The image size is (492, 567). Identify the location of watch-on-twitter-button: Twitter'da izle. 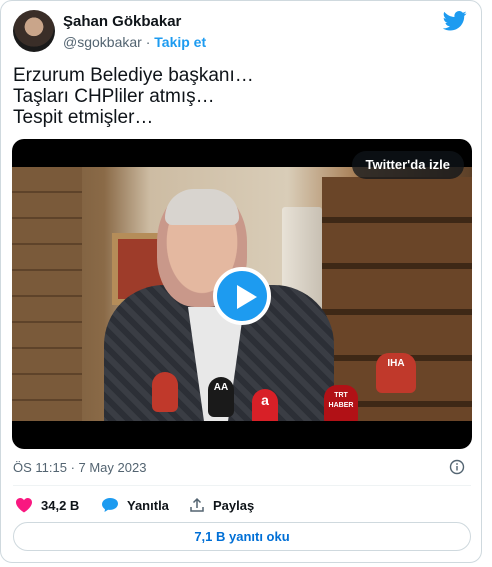
(407, 165).